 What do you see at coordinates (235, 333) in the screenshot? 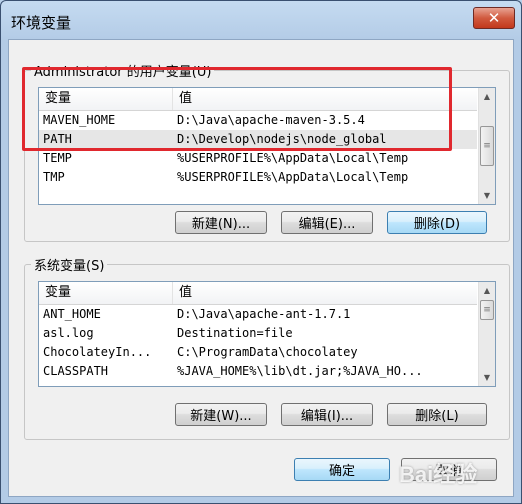
I see `variable-value: Destination=file` at bounding box center [235, 333].